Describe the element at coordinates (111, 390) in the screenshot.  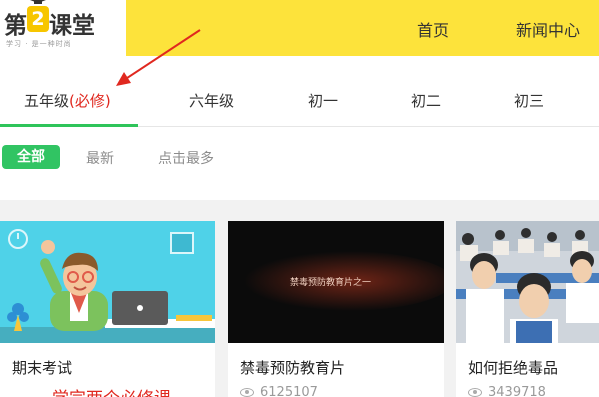
I see `annotation-text: 学完两个必修课` at that location.